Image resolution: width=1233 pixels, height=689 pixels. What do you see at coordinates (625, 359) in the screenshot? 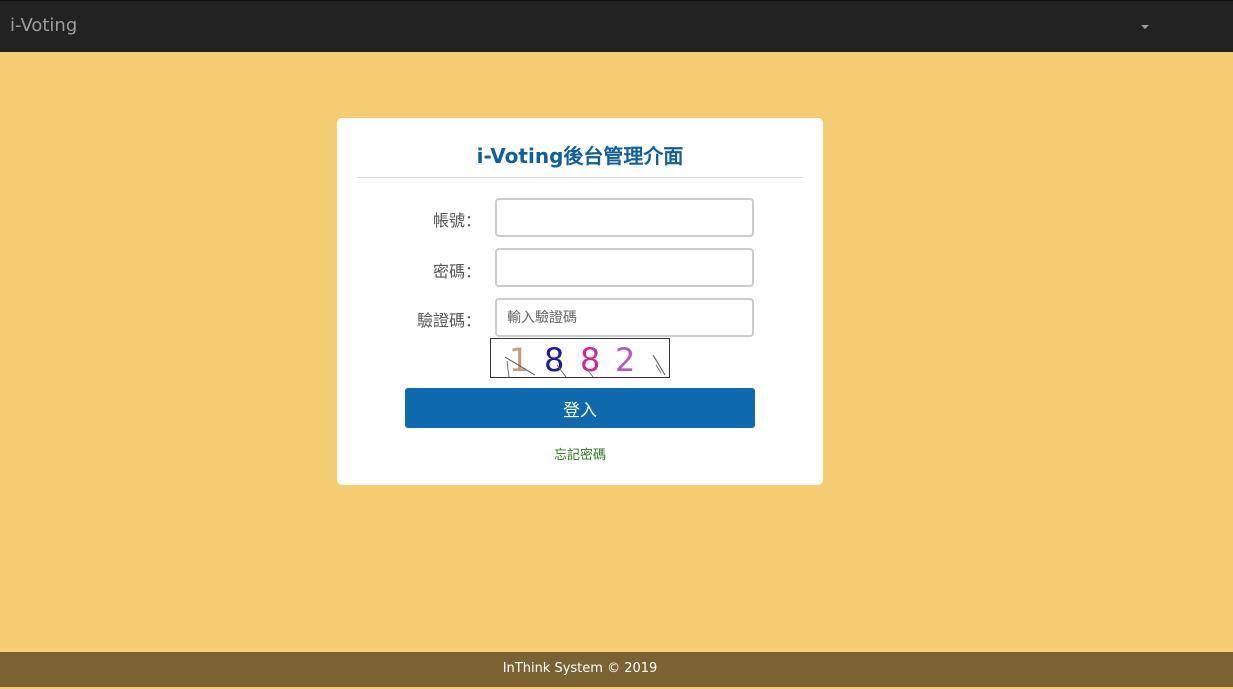
I see `captcha-digit: 2` at bounding box center [625, 359].